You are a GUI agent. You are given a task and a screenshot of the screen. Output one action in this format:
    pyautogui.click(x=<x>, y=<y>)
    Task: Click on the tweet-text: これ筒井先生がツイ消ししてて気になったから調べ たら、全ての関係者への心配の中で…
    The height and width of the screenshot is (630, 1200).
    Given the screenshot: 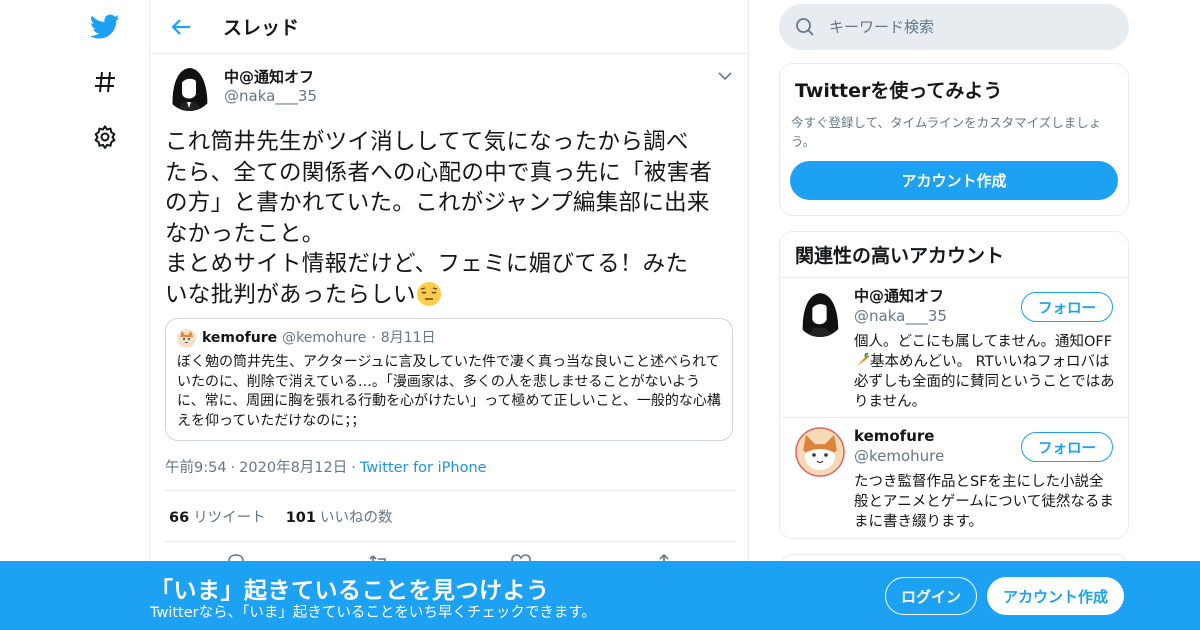 What is the action you would take?
    pyautogui.click(x=451, y=219)
    